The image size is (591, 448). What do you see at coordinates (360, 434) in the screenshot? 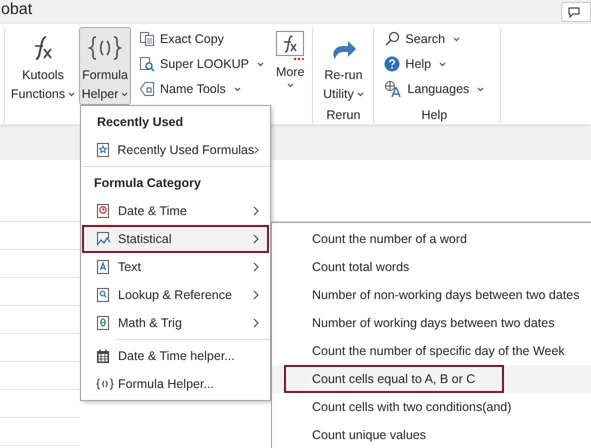
I see `menu-item: Count unique values` at bounding box center [360, 434].